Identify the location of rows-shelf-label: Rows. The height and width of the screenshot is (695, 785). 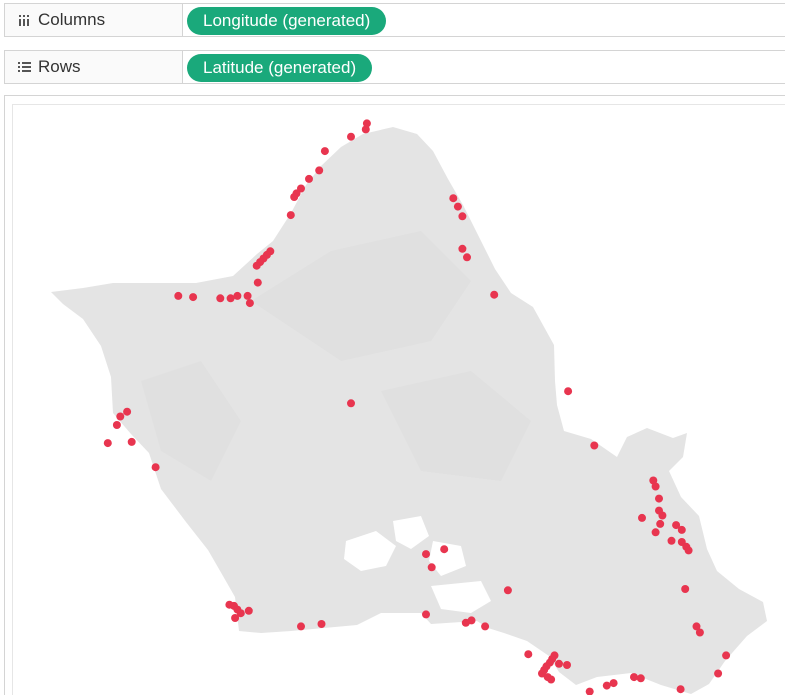
(94, 67).